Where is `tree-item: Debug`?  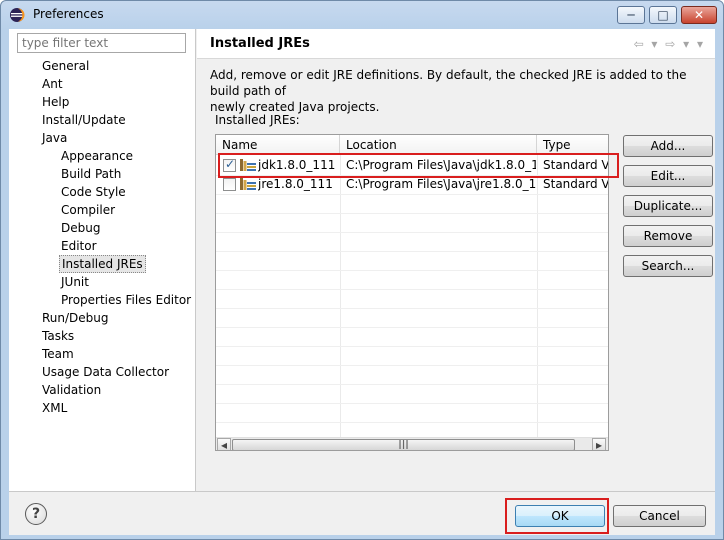 tree-item: Debug is located at coordinates (80, 228).